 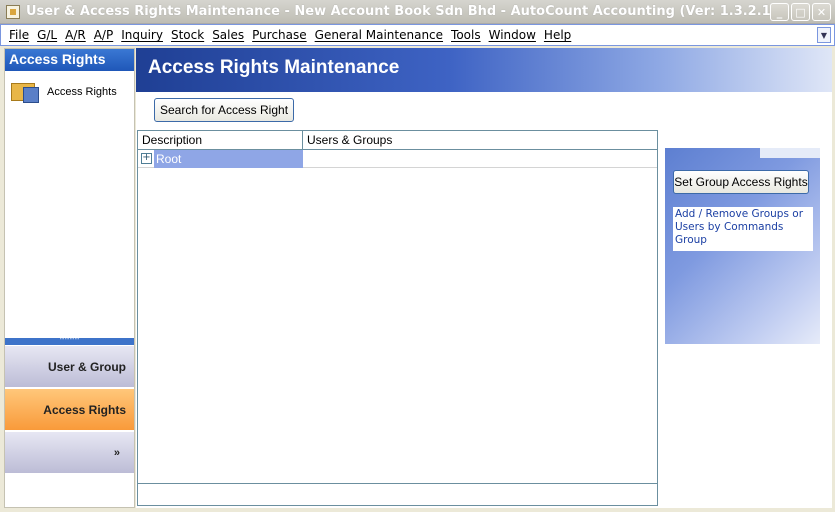 I want to click on sidebar-item-access-rights: Access Rights, so click(x=72, y=92).